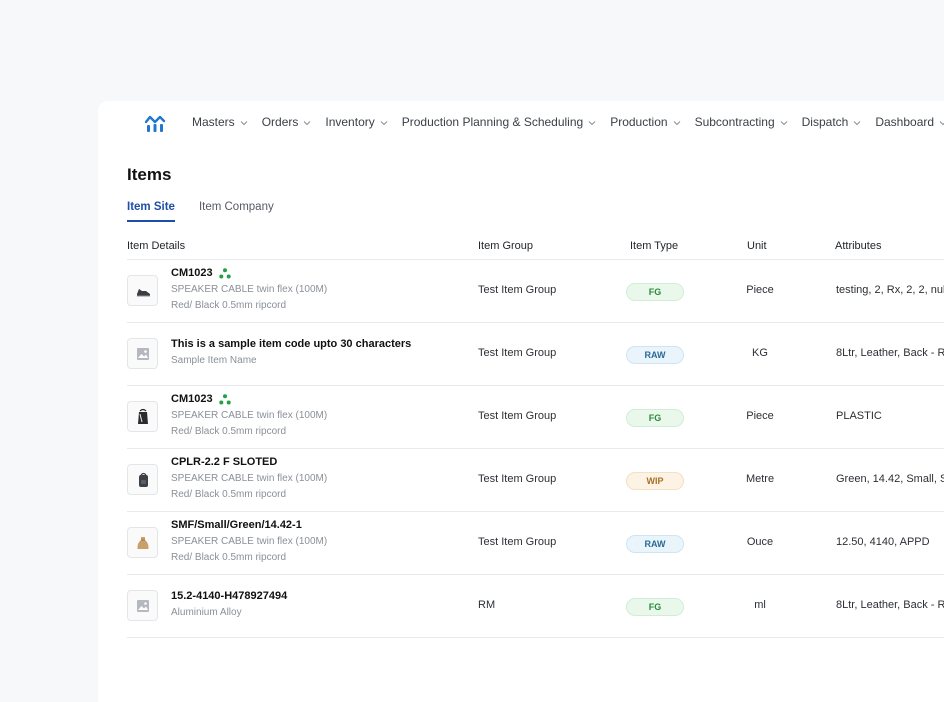 The height and width of the screenshot is (702, 944). I want to click on header-unit: Unit, so click(757, 246).